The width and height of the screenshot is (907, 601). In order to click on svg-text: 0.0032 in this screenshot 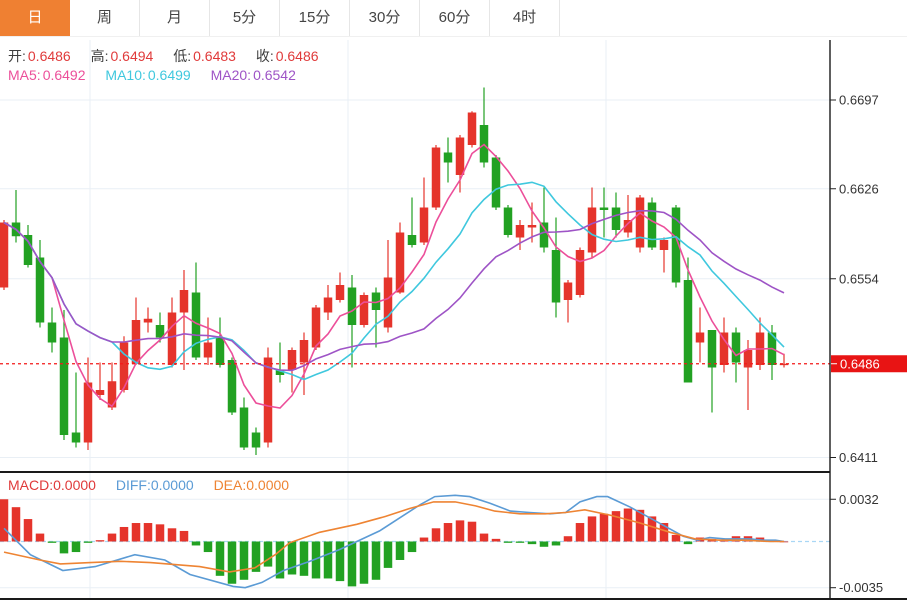, I will do `click(859, 499)`.